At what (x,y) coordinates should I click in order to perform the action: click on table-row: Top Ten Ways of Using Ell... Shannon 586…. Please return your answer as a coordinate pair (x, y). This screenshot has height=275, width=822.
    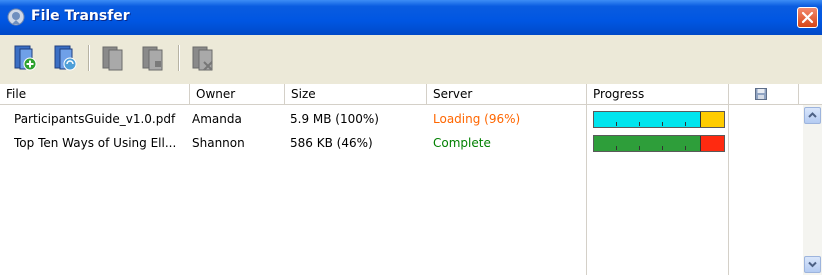
    Looking at the image, I should click on (401, 143).